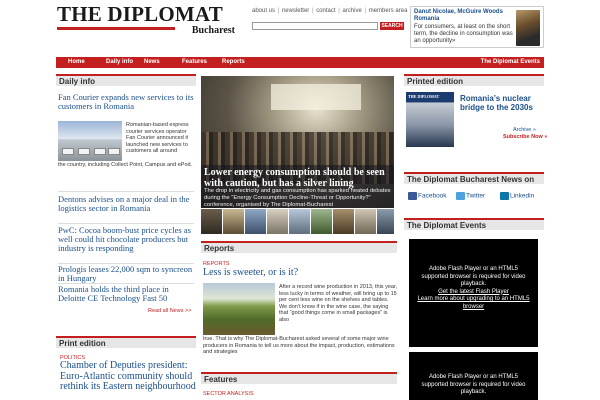 The height and width of the screenshot is (400, 600). Describe the element at coordinates (299, 378) in the screenshot. I see `features-header: Features` at that location.